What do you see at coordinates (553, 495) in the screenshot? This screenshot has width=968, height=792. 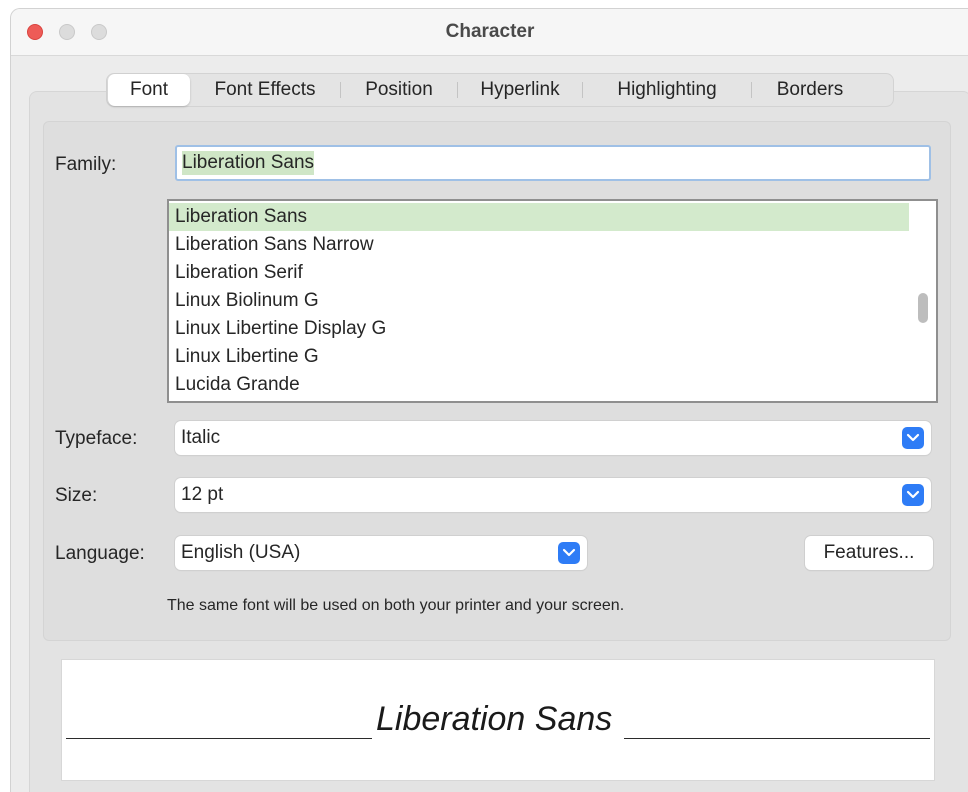 I see `size-select: 12 pt` at bounding box center [553, 495].